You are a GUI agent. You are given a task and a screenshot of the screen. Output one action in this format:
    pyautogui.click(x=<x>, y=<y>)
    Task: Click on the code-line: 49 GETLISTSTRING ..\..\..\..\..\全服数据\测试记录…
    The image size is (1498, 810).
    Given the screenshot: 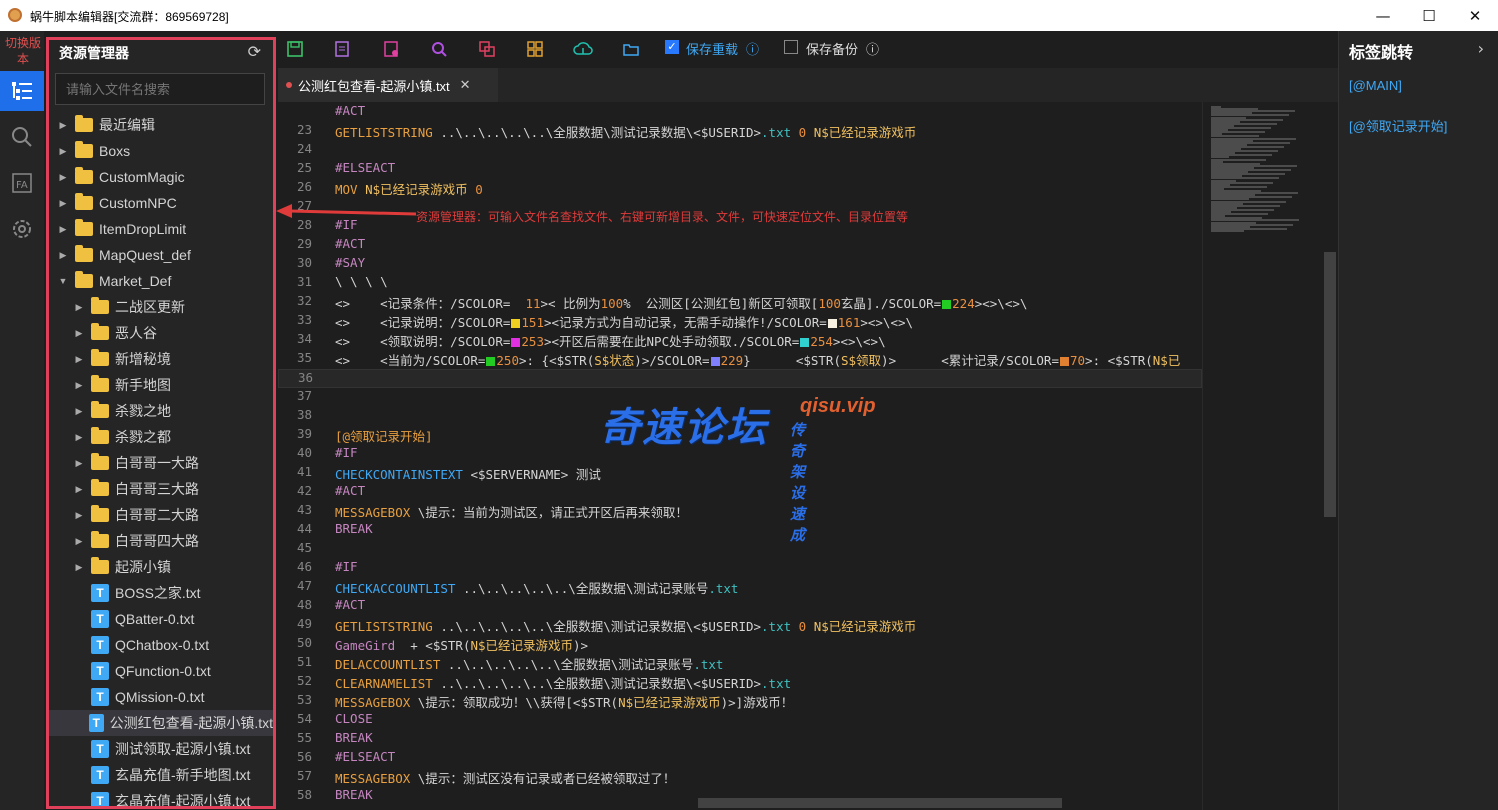 What is the action you would take?
    pyautogui.click(x=740, y=625)
    